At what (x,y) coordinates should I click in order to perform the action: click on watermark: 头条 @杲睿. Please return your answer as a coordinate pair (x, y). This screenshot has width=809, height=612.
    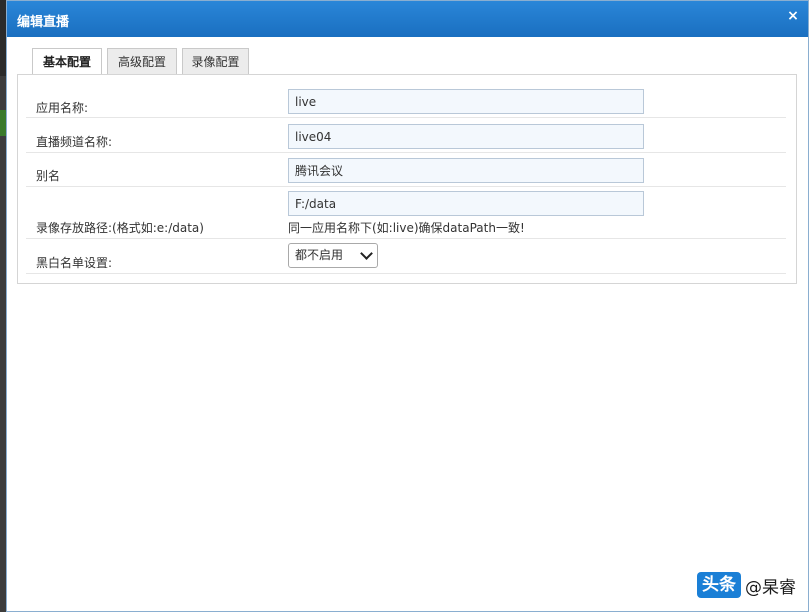
    Looking at the image, I should click on (746, 585).